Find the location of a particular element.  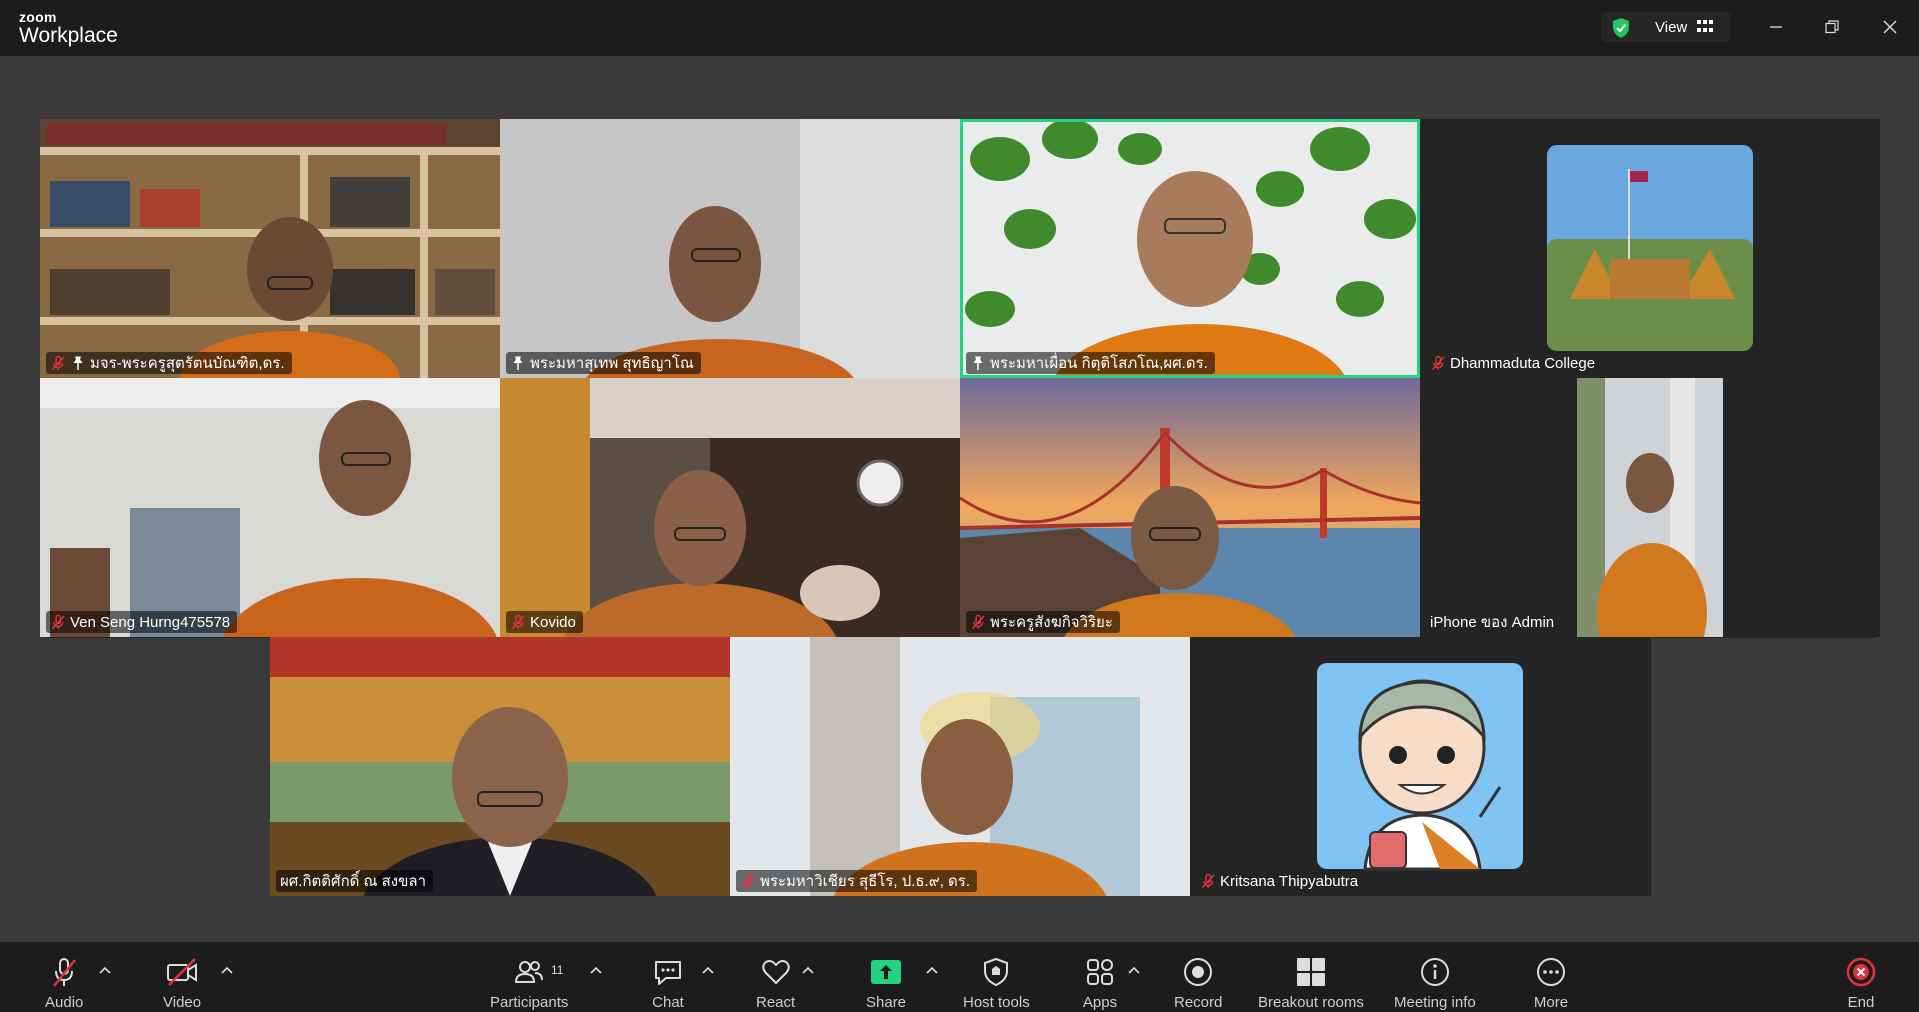

participant-name: Ven Seng Hurng475578 is located at coordinates (150, 622).